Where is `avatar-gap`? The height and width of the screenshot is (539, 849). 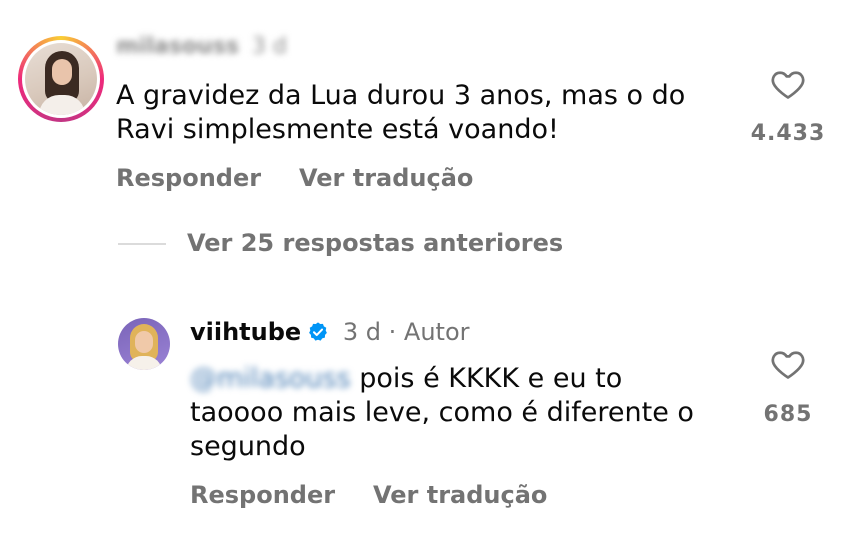 avatar-gap is located at coordinates (61, 79).